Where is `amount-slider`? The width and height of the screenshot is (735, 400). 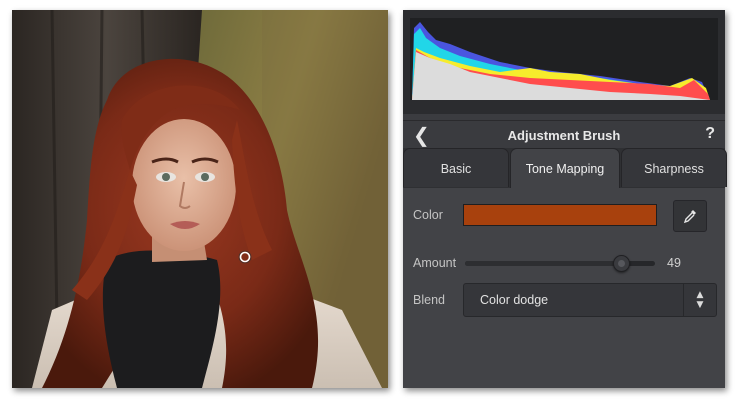 amount-slider is located at coordinates (560, 263).